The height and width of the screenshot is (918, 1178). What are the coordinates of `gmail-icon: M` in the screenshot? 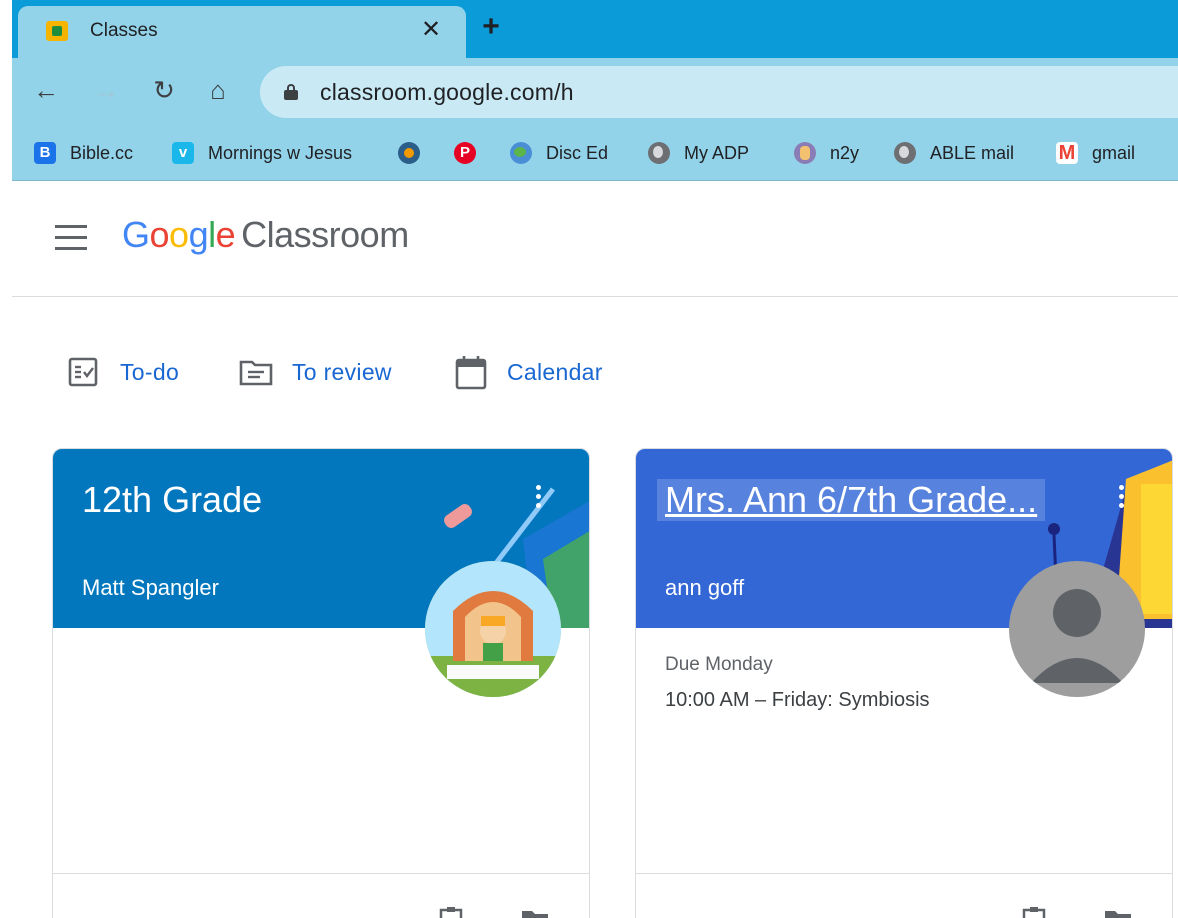 It's located at (1067, 153).